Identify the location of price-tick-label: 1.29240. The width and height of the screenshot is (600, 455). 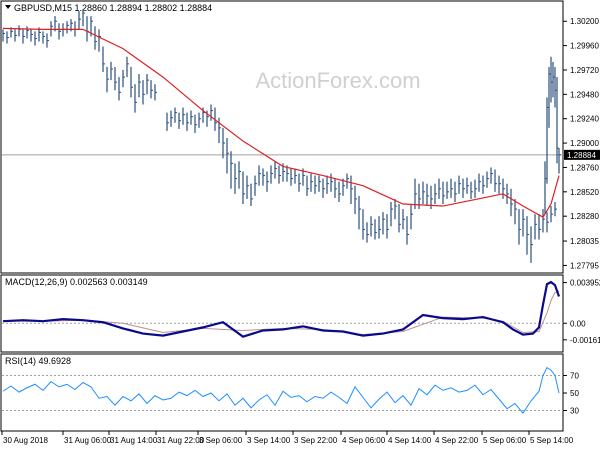
(584, 119).